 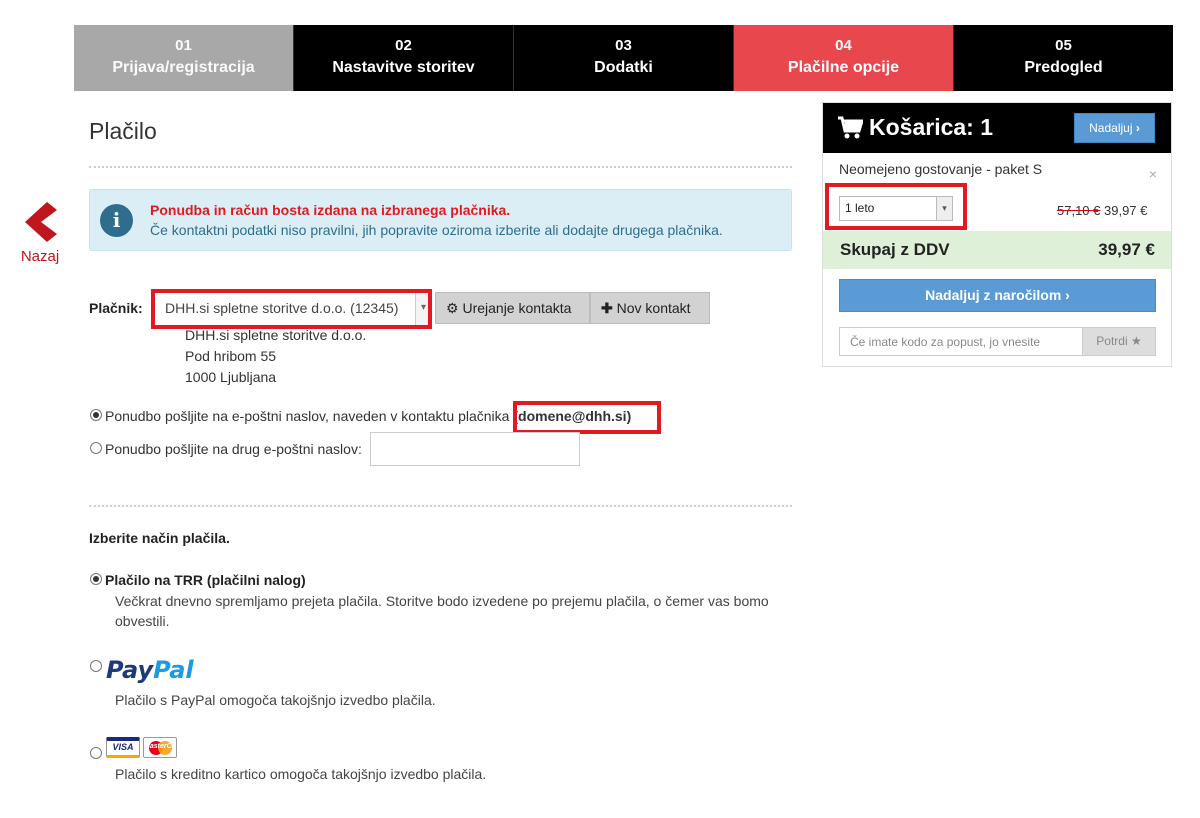 What do you see at coordinates (653, 308) in the screenshot?
I see `new-contact-label: Nov kontakt` at bounding box center [653, 308].